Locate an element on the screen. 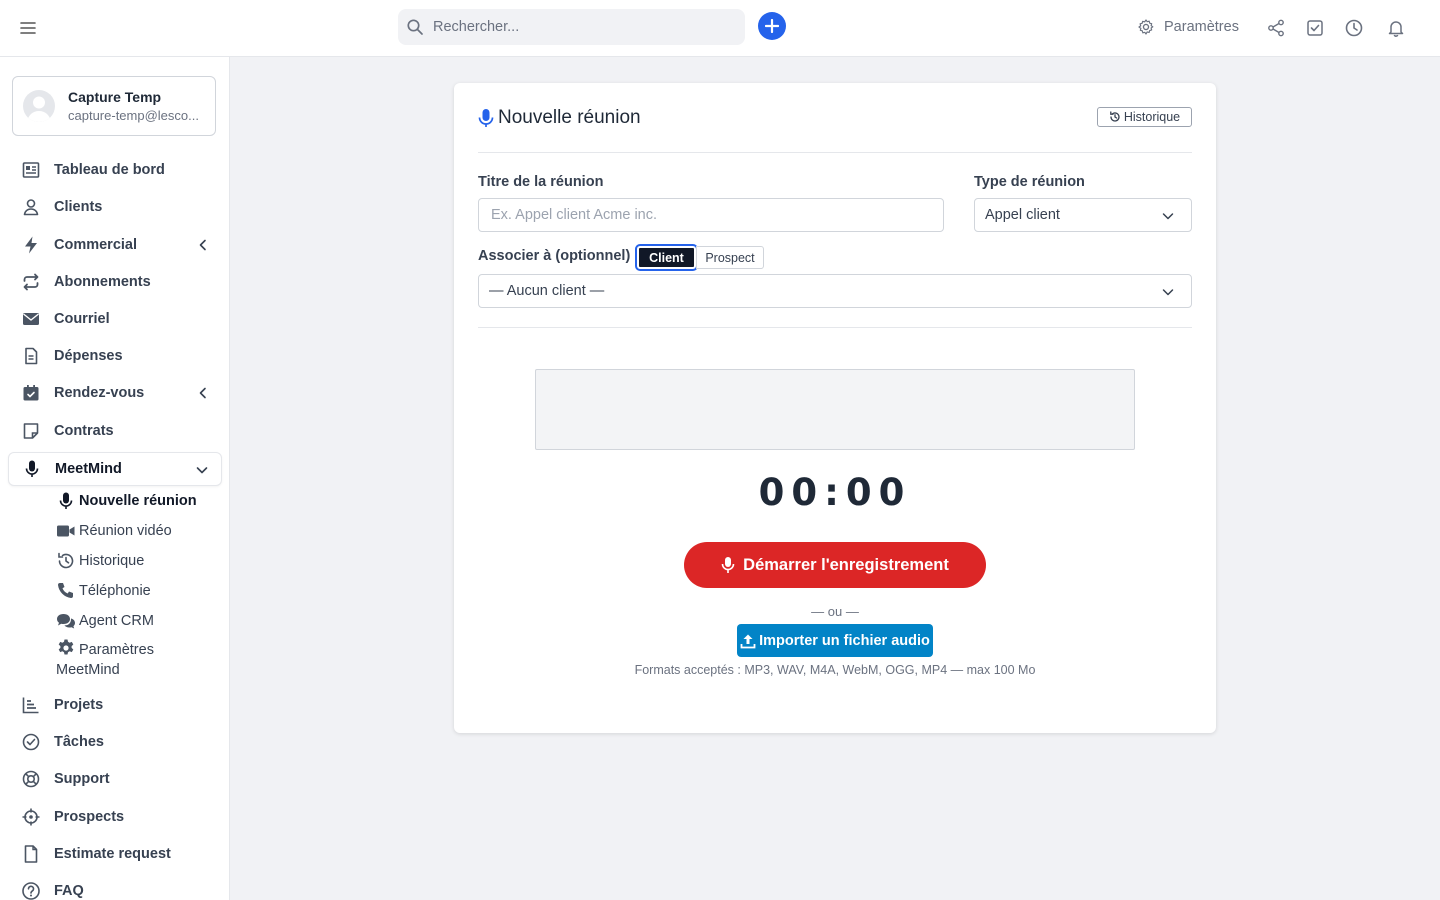 This screenshot has width=1440, height=900. or-separator: — ou — is located at coordinates (835, 611).